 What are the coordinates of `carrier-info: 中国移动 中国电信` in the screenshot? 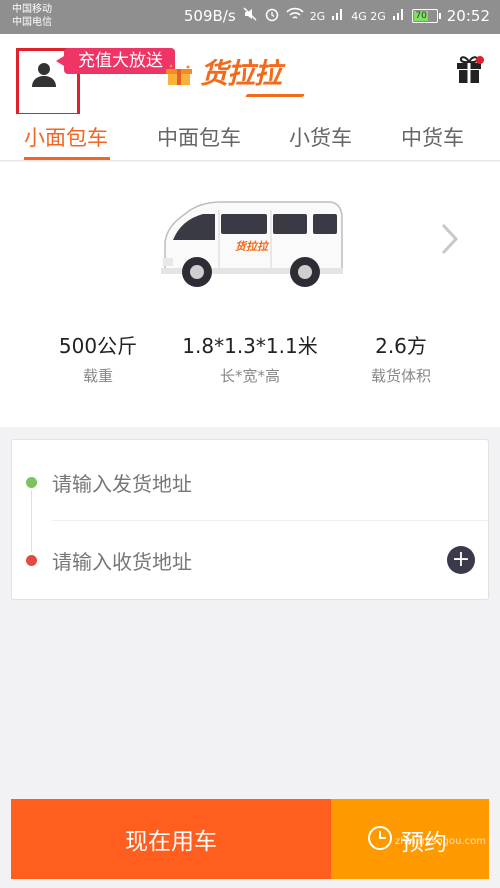 It's located at (32, 16).